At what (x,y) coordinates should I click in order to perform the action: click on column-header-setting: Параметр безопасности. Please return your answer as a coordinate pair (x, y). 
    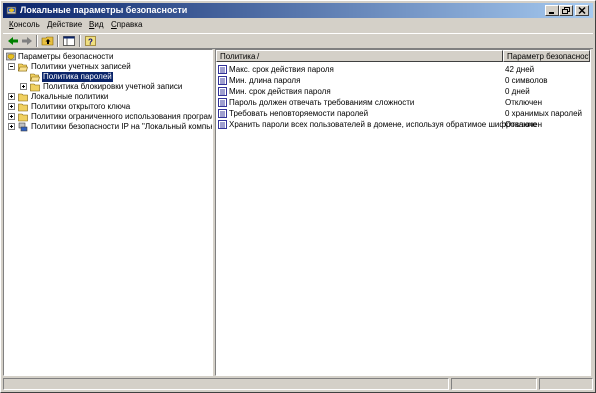
    Looking at the image, I should click on (546, 56).